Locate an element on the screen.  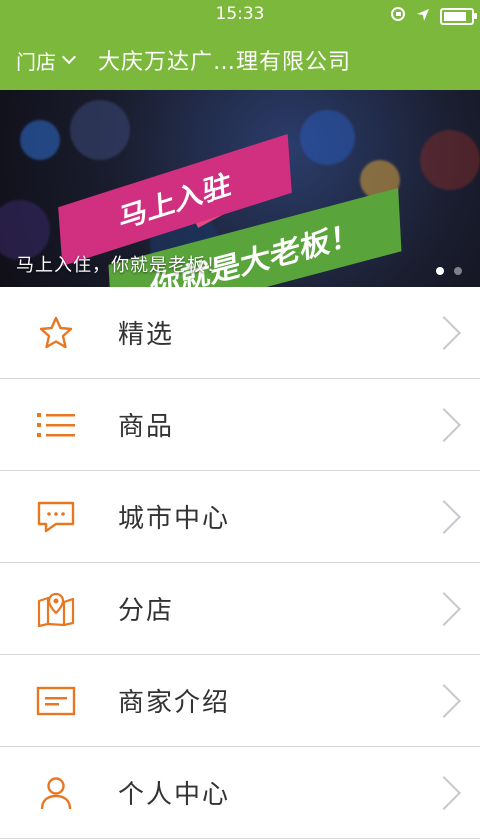
carousel-dot-active is located at coordinates (440, 271).